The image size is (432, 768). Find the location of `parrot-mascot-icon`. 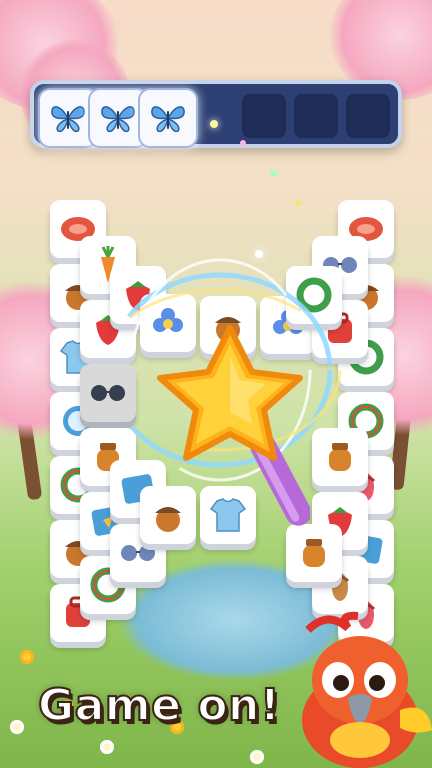

parrot-mascot-icon is located at coordinates (367, 689).